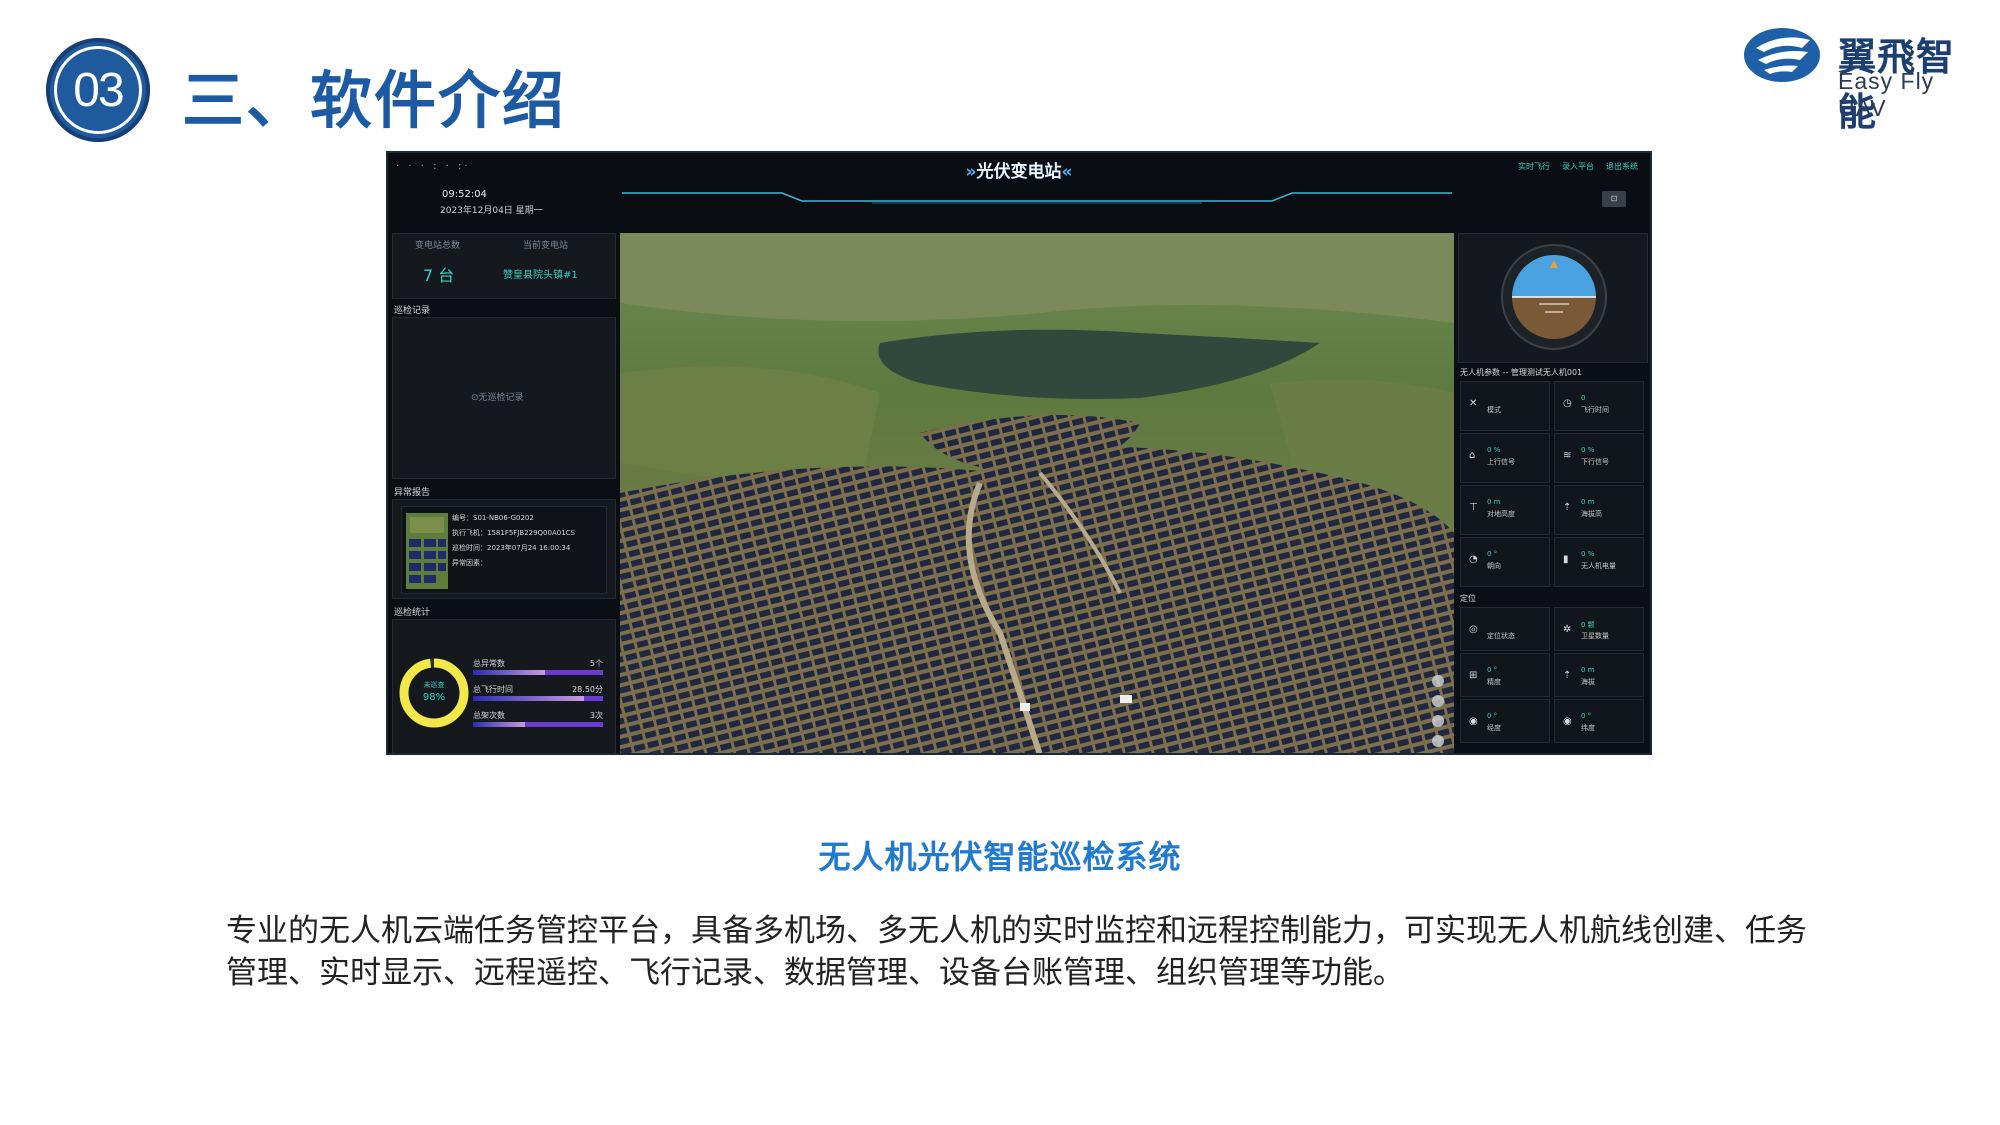 The width and height of the screenshot is (2000, 1125). Describe the element at coordinates (1492, 554) in the screenshot. I see `param-value: 0 °` at that location.